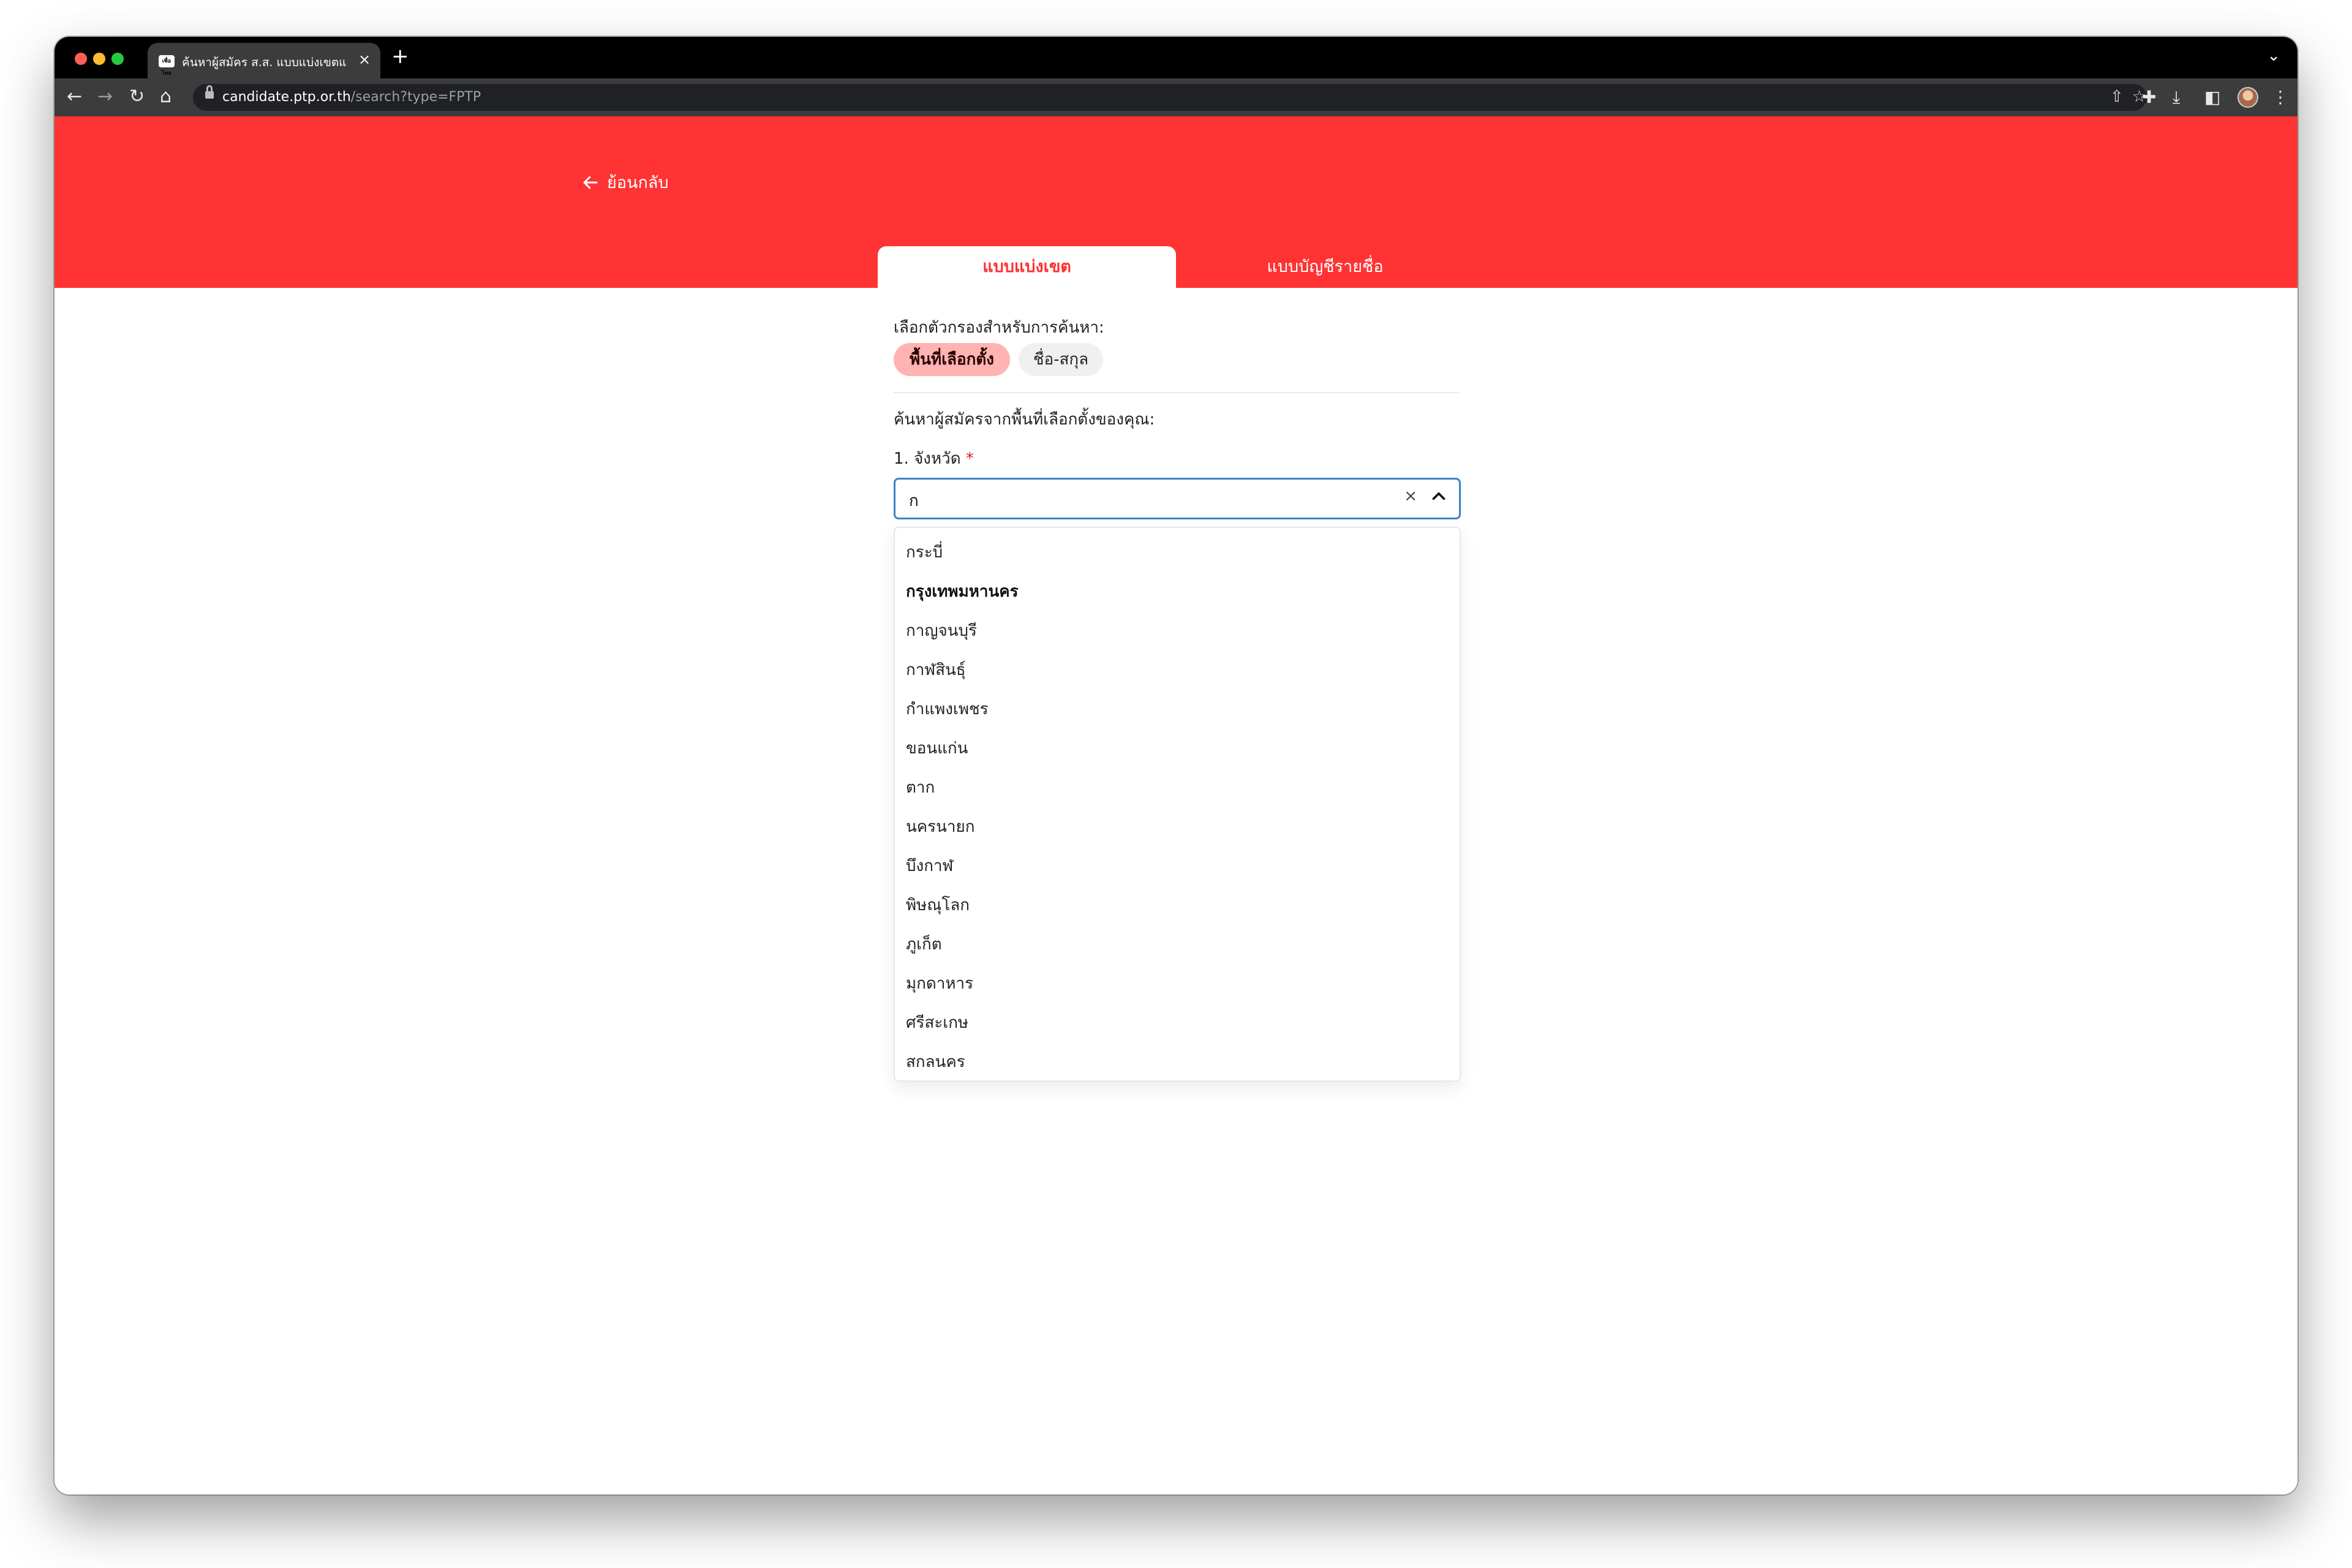  What do you see at coordinates (638, 183) in the screenshot?
I see `back-link-label: ย้อนกลับ` at bounding box center [638, 183].